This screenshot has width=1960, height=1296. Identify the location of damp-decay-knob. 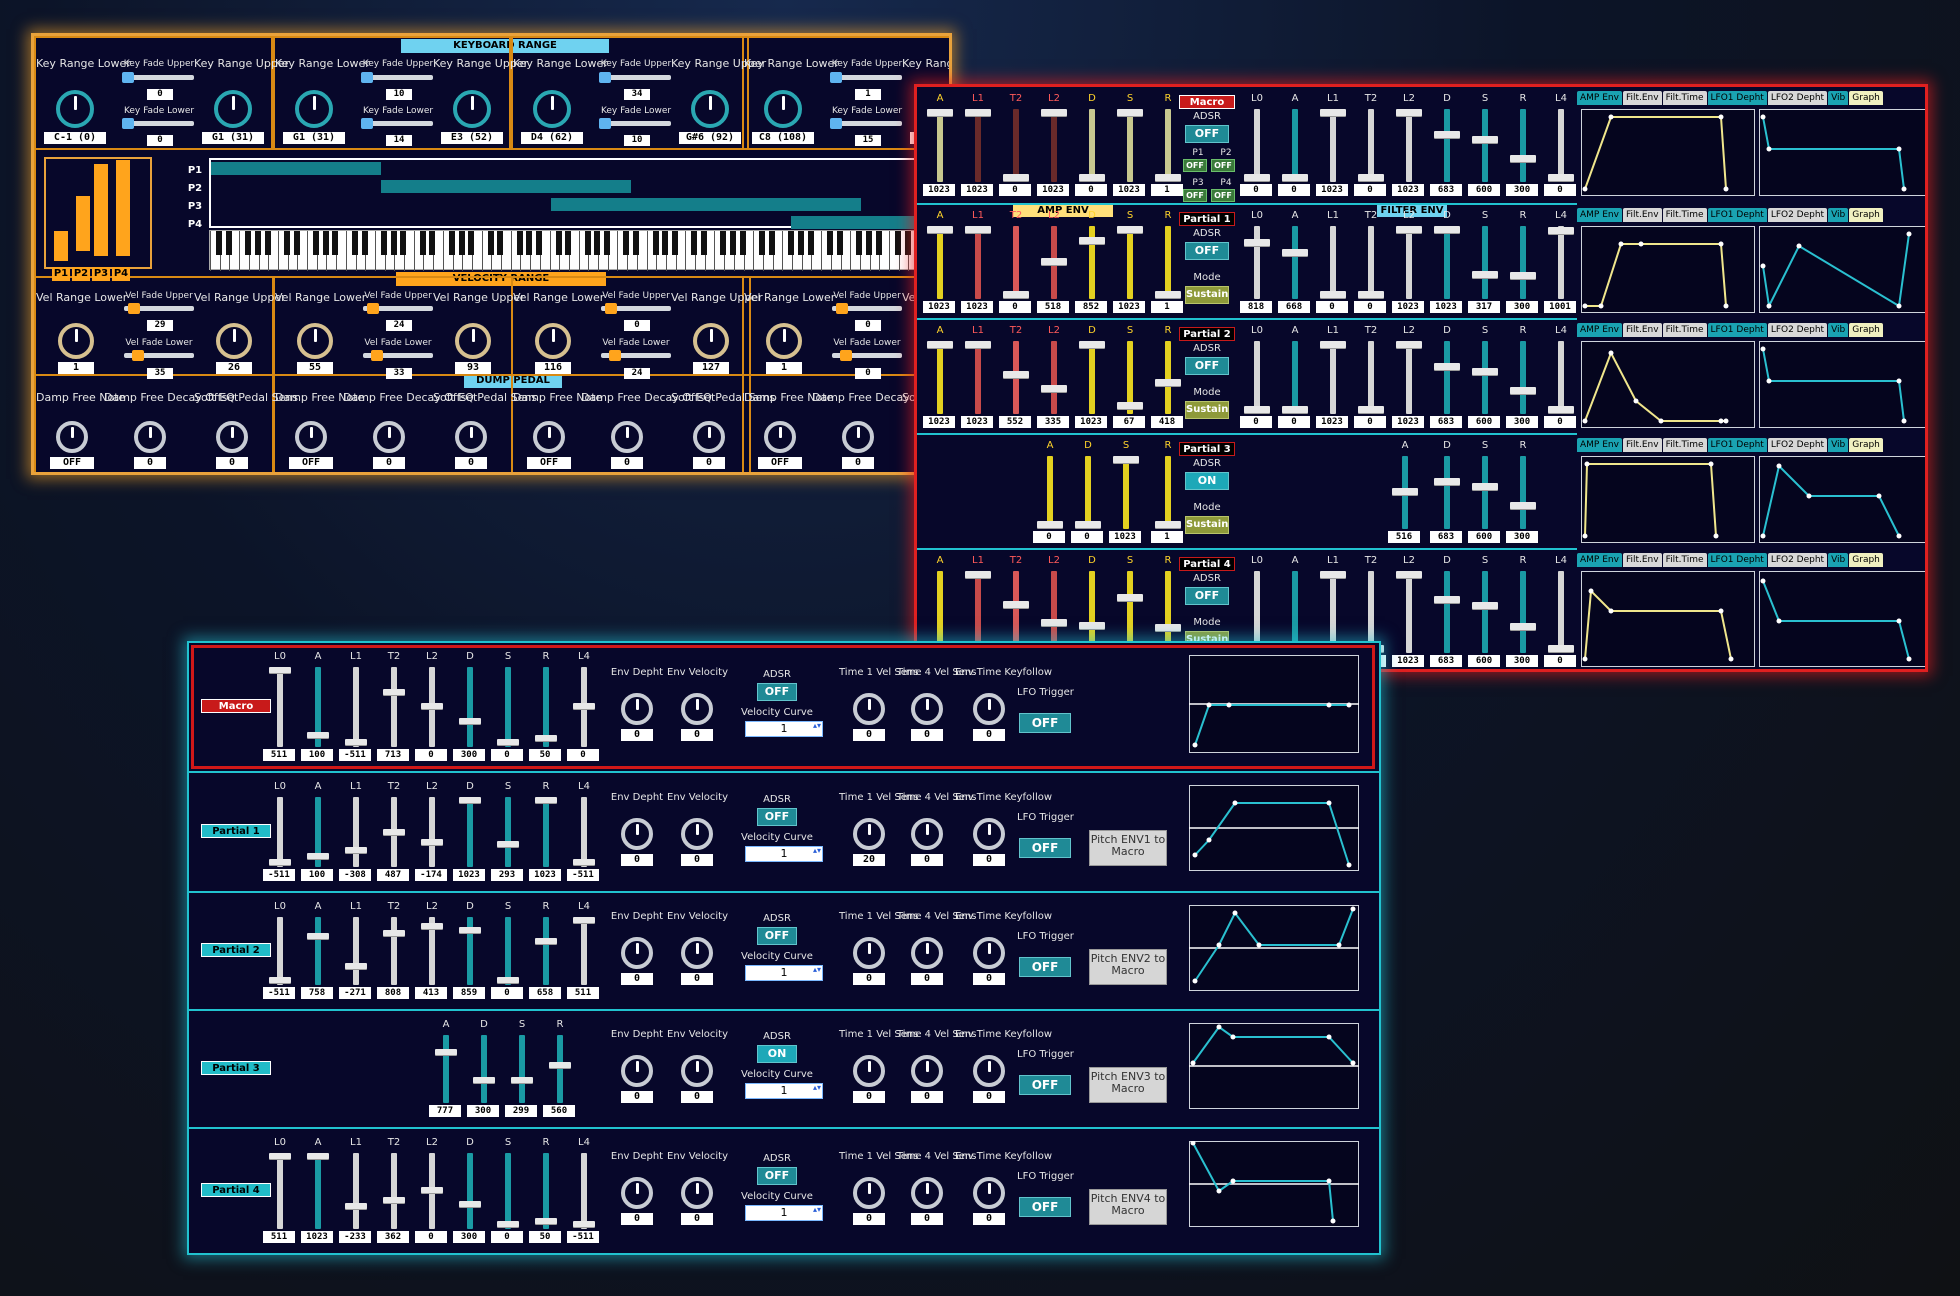
(858, 437).